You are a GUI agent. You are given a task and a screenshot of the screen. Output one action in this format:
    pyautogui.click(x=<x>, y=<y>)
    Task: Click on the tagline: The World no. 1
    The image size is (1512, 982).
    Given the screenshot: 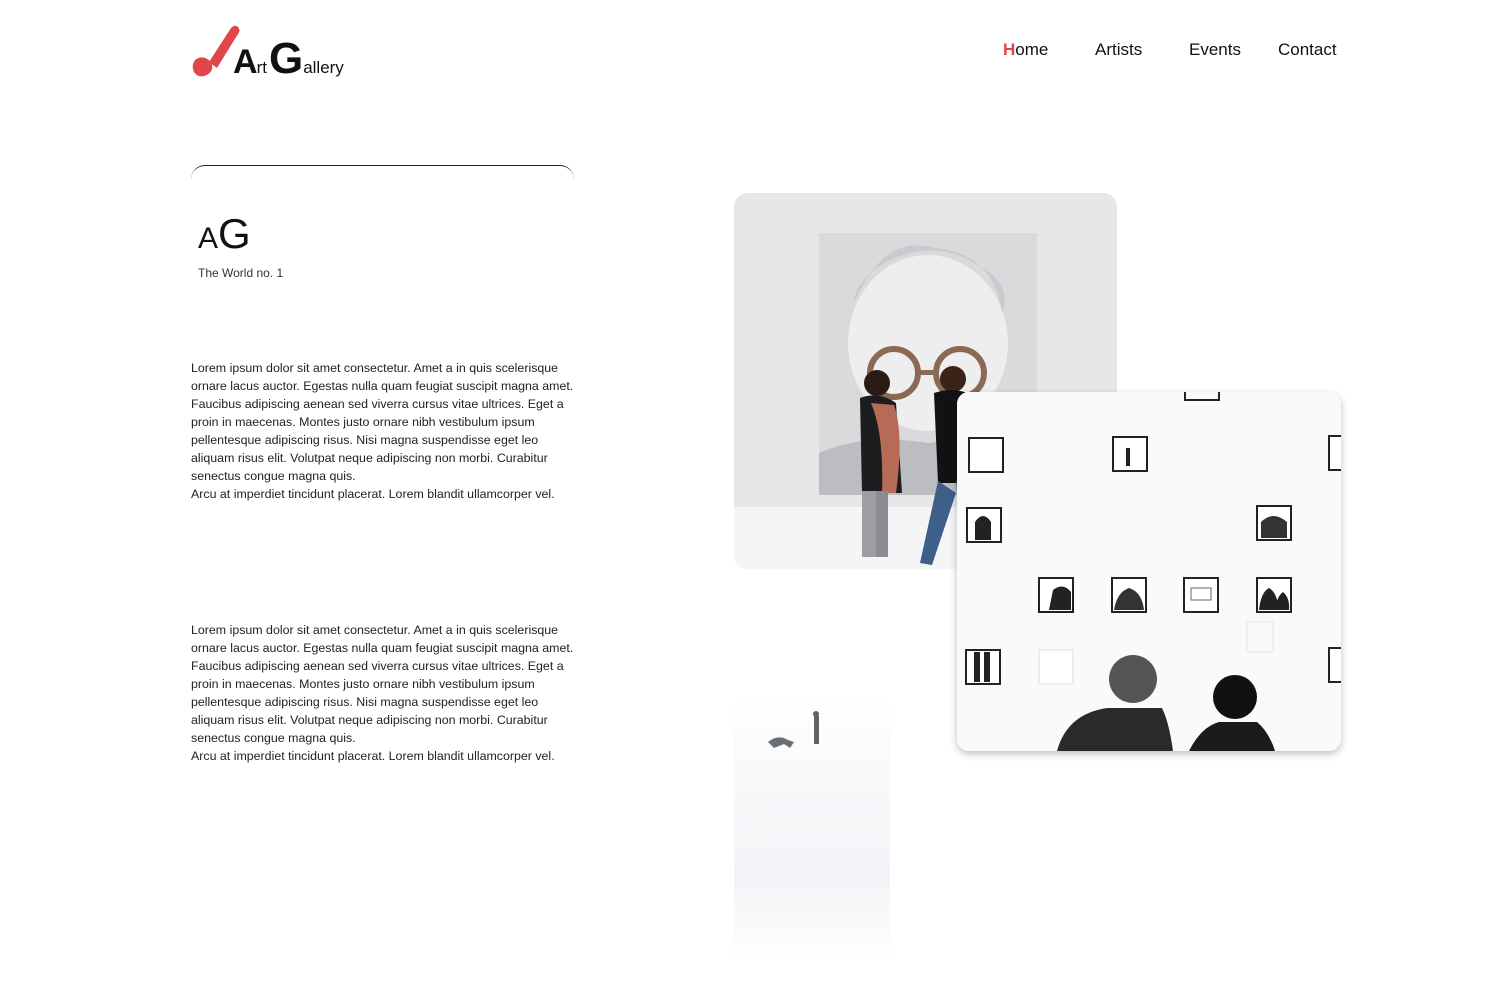 What is the action you would take?
    pyautogui.click(x=241, y=273)
    